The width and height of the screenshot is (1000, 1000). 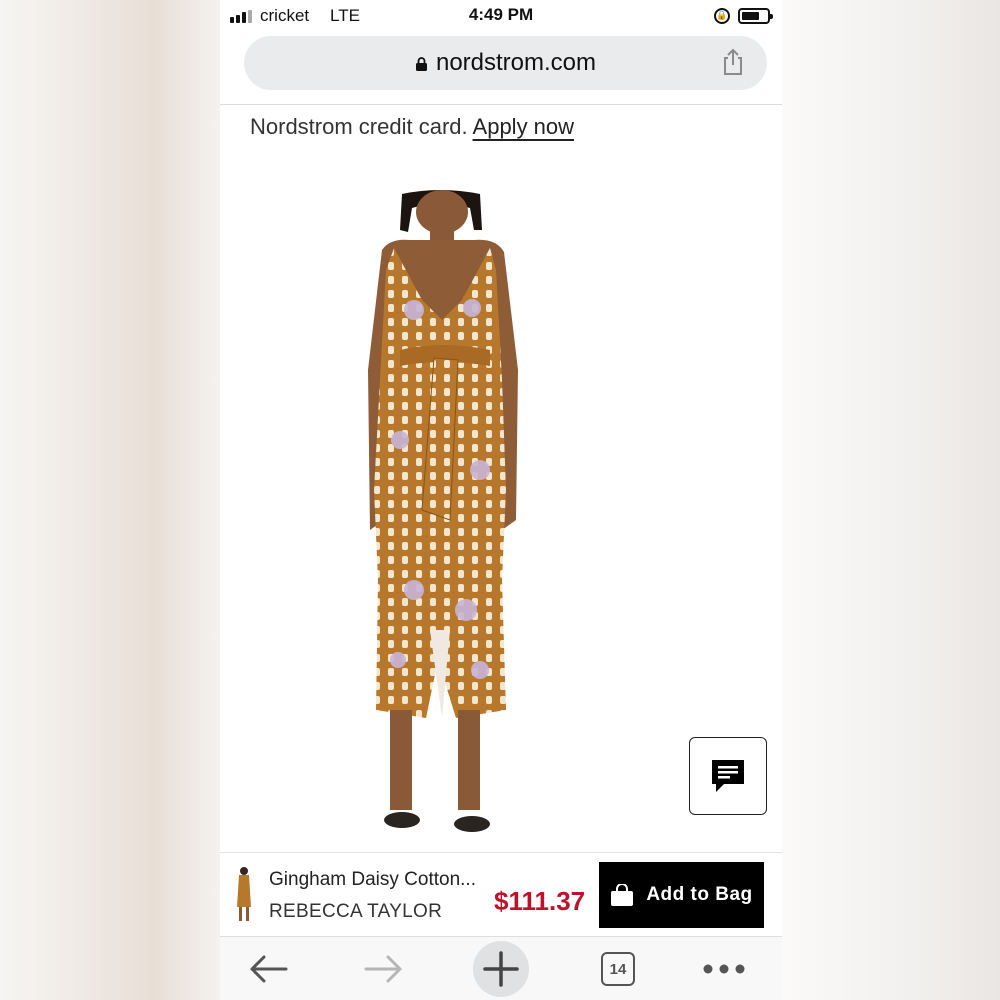 I want to click on tabs-button: 14, so click(x=618, y=969).